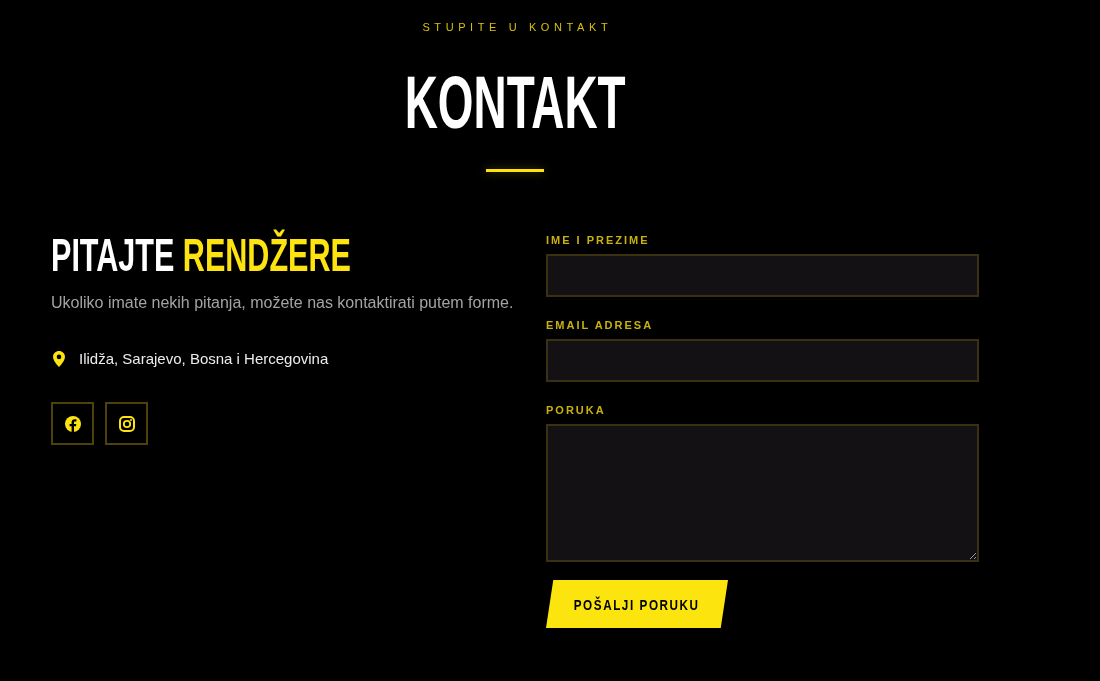 The height and width of the screenshot is (681, 1100). I want to click on section-heading: PITAJTE RENDŽERE, so click(201, 254).